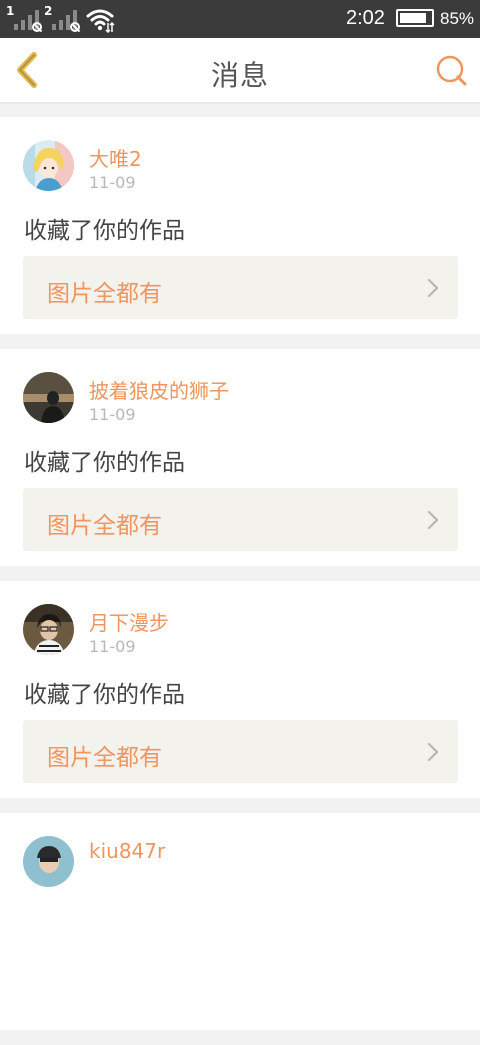 The width and height of the screenshot is (480, 1045). Describe the element at coordinates (24, 18) in the screenshot. I see `sim1-signal-icon: 1` at that location.